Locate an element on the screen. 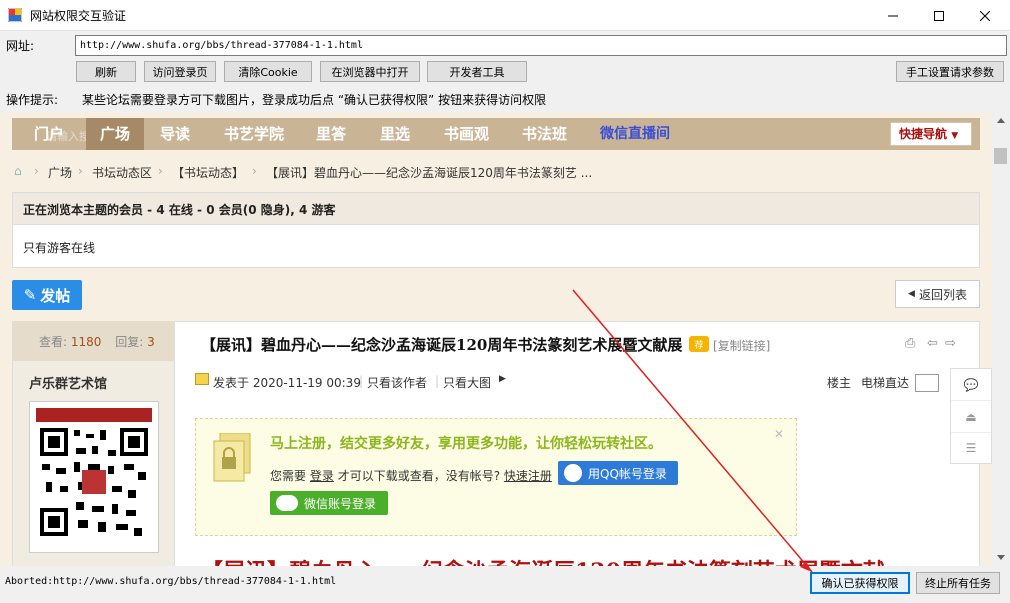 This screenshot has width=1010, height=603. visit-login-button: 访问登录页 is located at coordinates (180, 71).